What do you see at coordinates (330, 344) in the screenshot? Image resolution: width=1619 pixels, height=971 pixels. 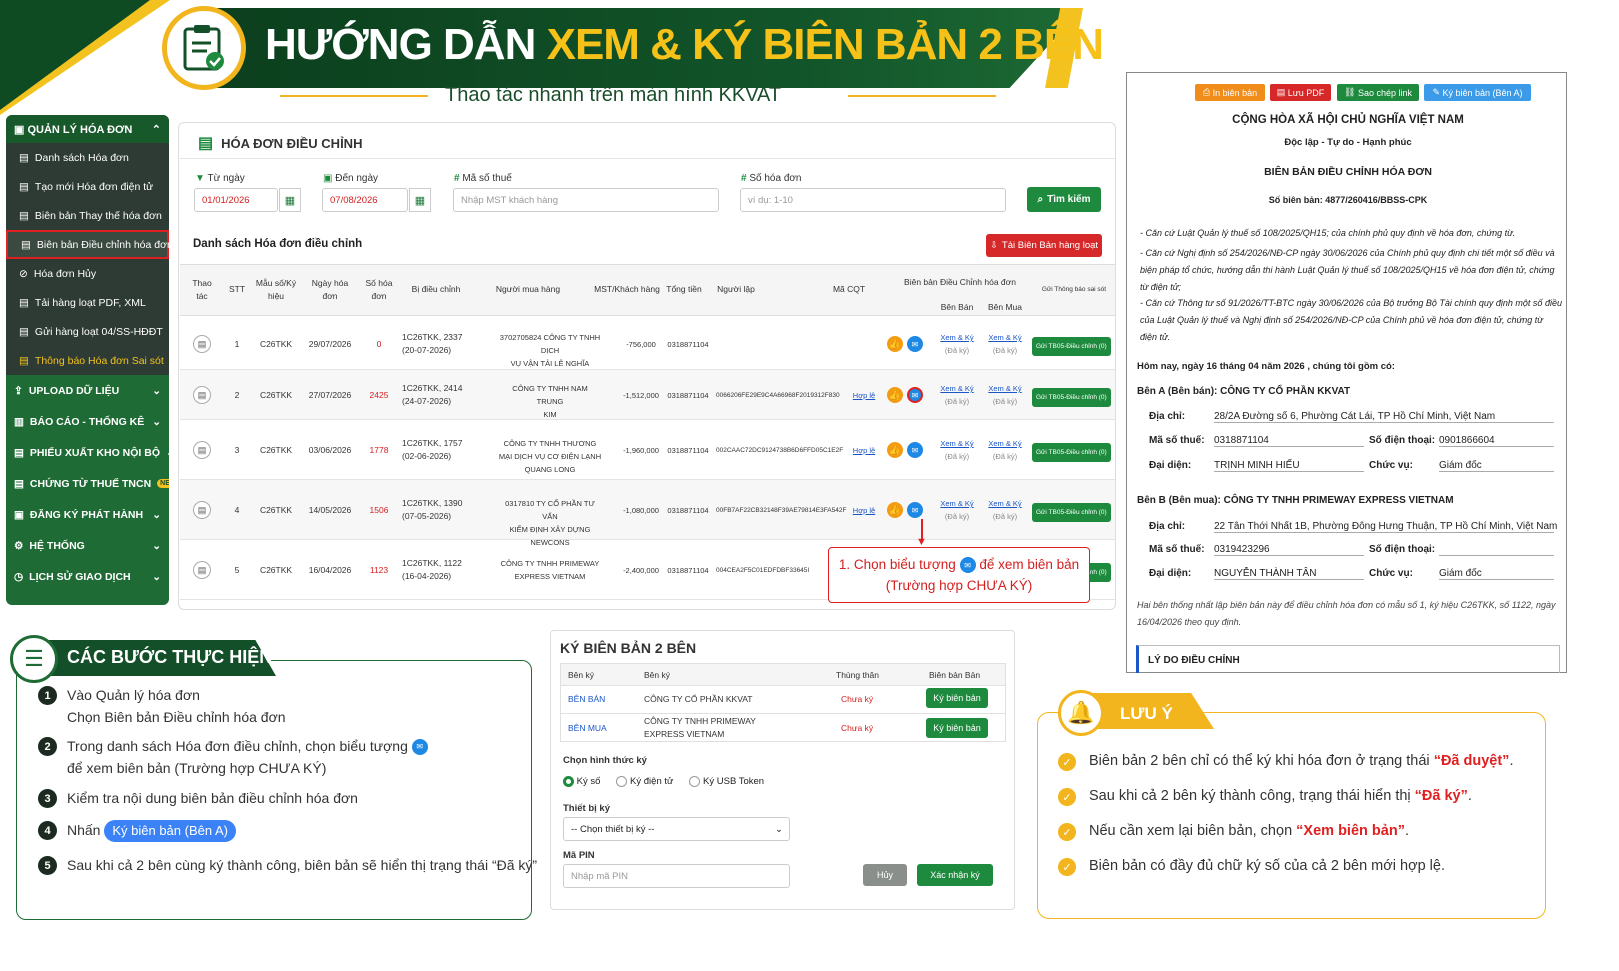 I see `cell-date: 29/07/2026` at bounding box center [330, 344].